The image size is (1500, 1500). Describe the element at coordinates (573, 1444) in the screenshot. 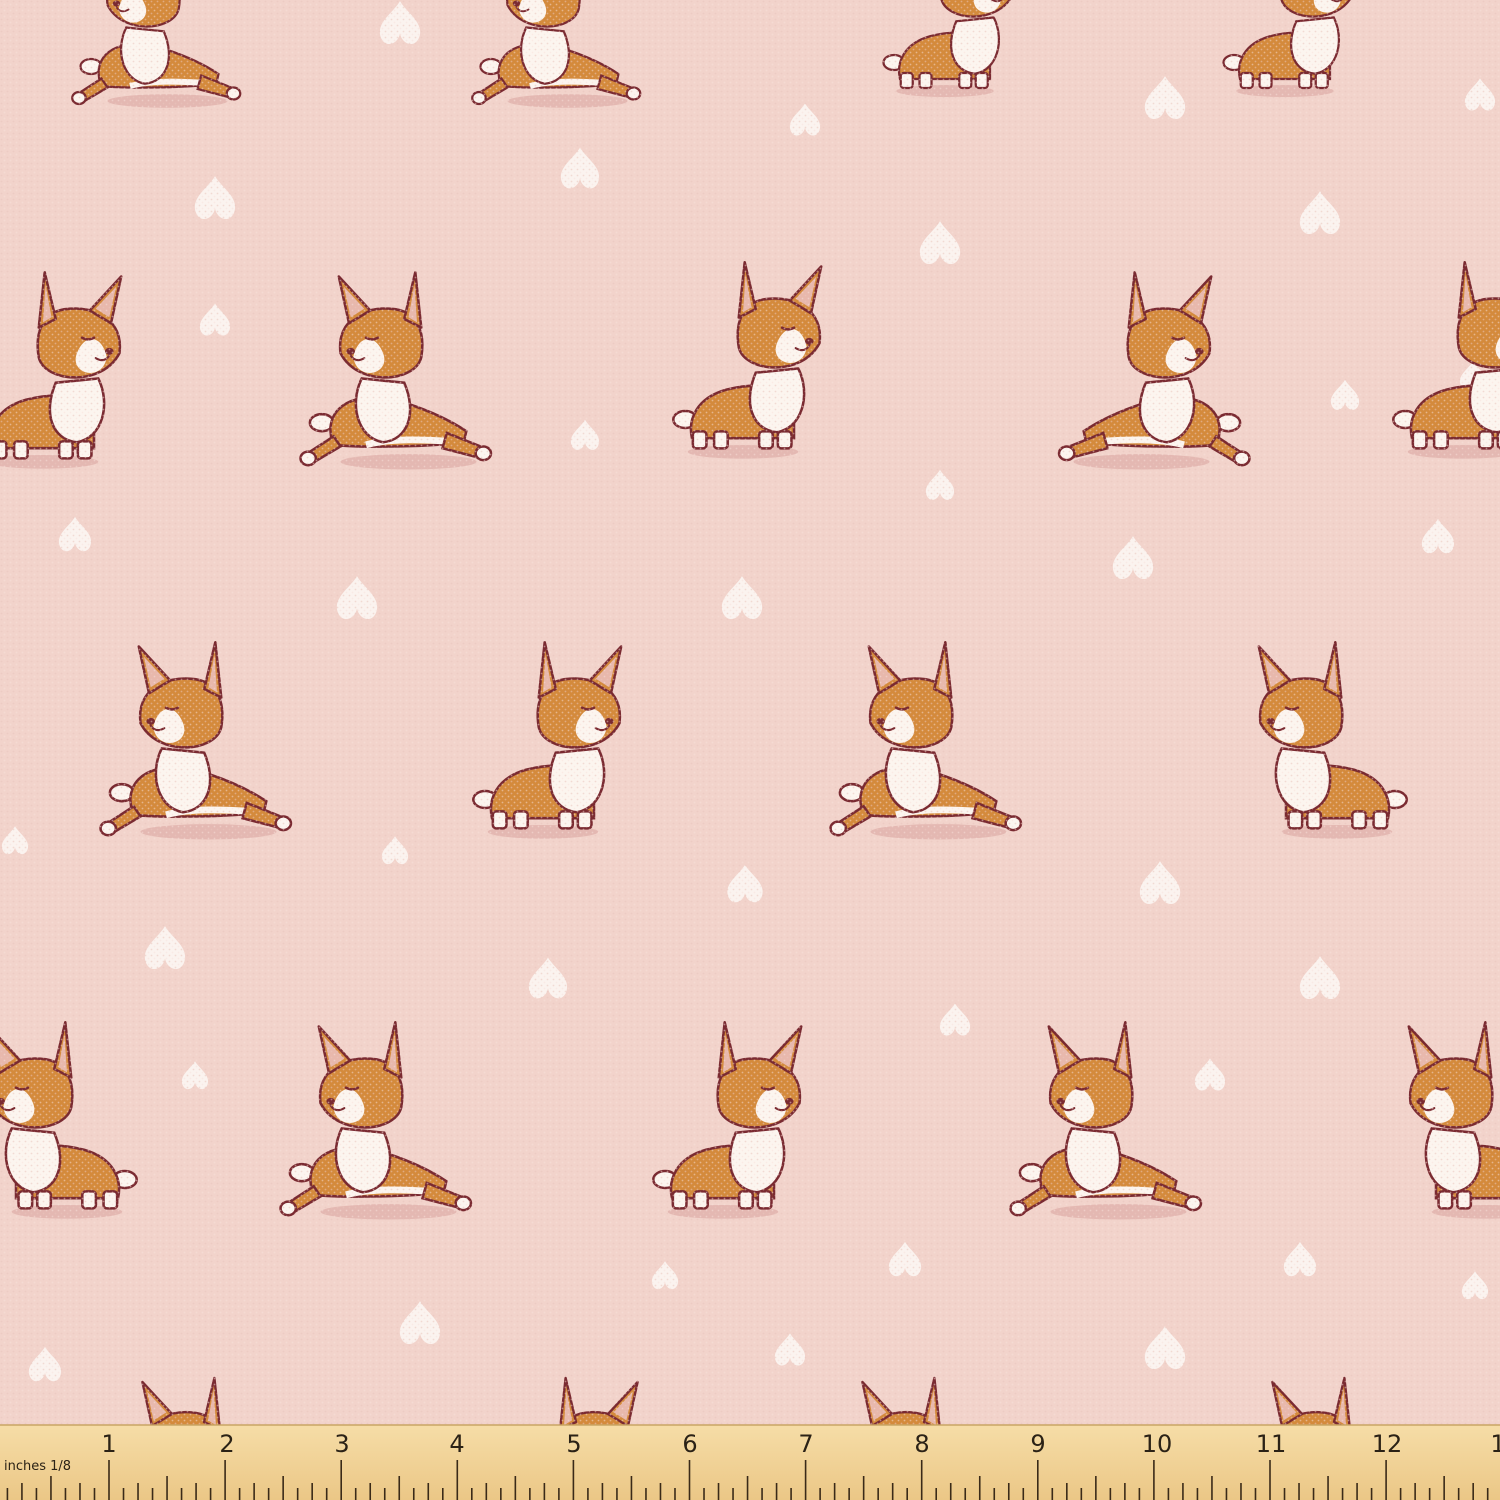

I see `ruler-number-5: 5` at that location.